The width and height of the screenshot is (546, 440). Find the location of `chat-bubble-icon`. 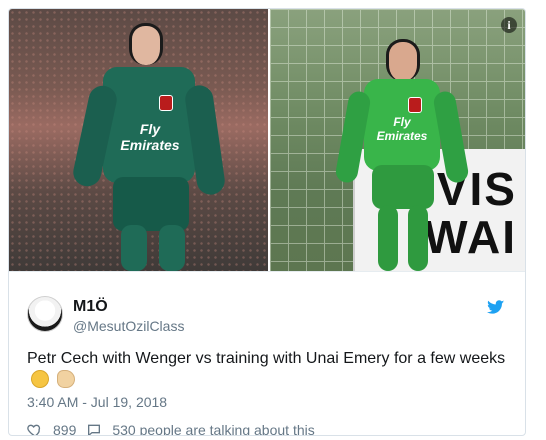

chat-bubble-icon is located at coordinates (94, 429).